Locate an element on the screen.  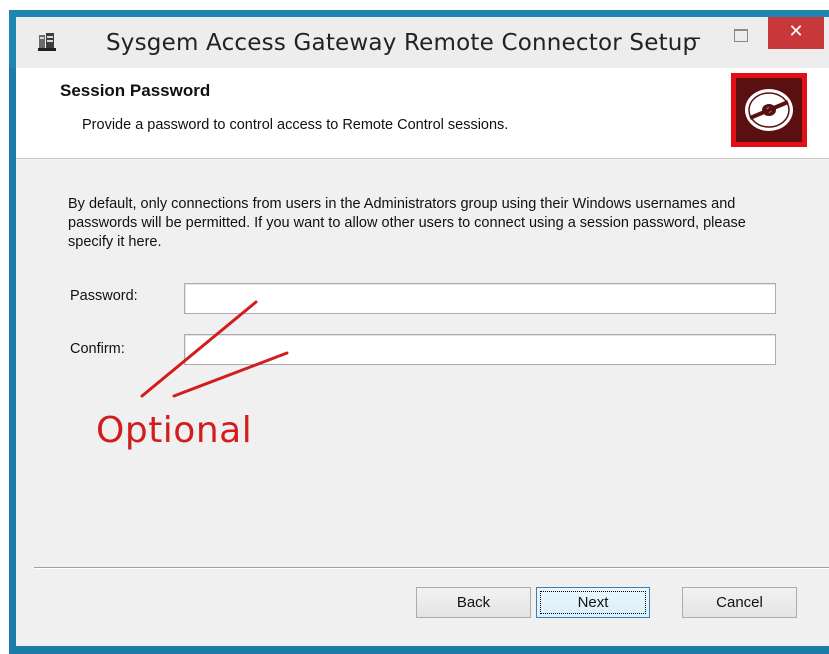
back-button: Back is located at coordinates (473, 602).